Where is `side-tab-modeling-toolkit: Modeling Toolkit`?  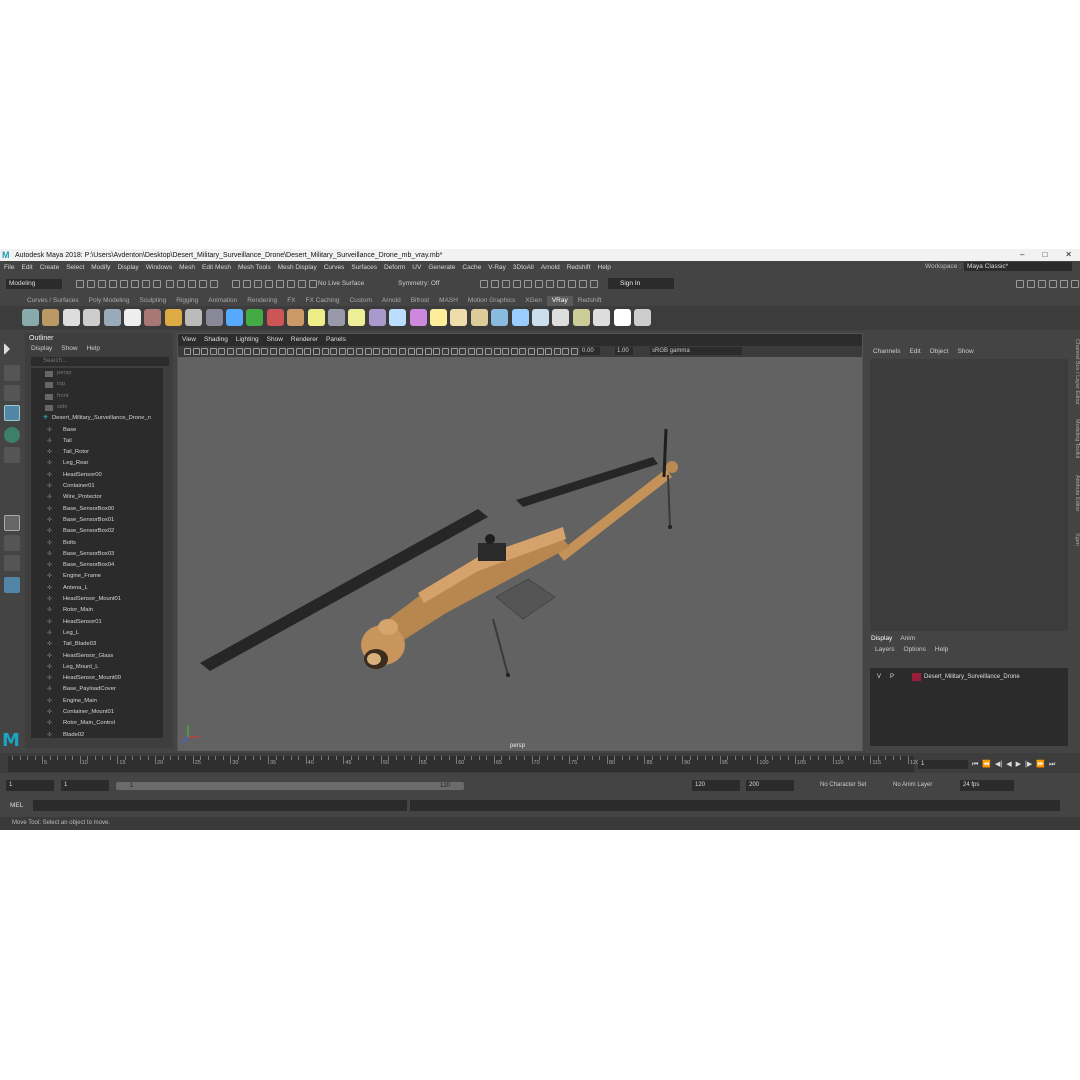
side-tab-modeling-toolkit: Modeling Toolkit is located at coordinates (1075, 438).